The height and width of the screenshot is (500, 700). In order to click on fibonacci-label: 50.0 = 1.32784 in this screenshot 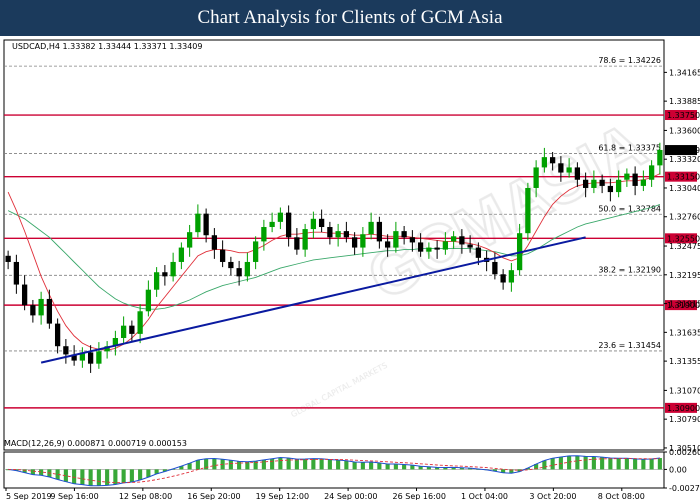, I will do `click(629, 208)`.